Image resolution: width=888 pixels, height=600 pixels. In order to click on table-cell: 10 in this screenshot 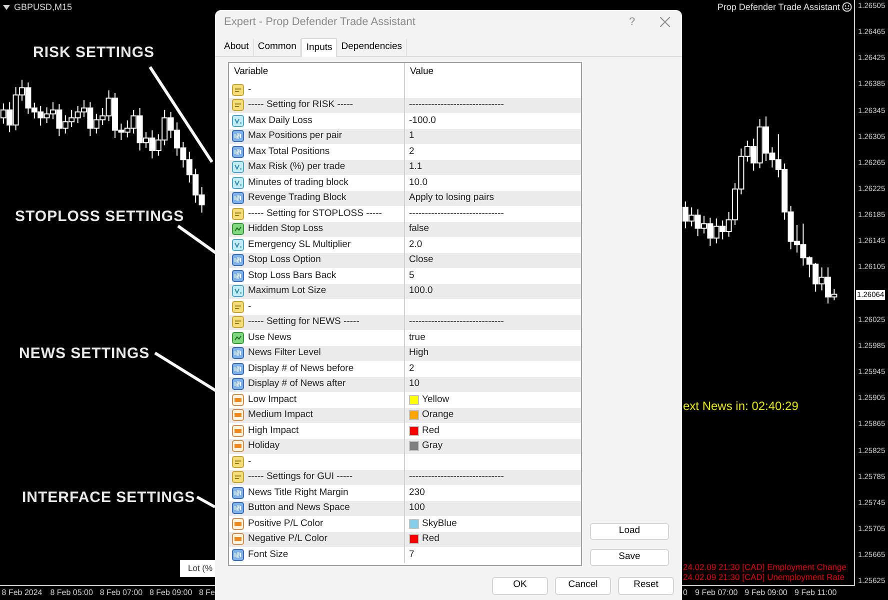, I will do `click(414, 384)`.